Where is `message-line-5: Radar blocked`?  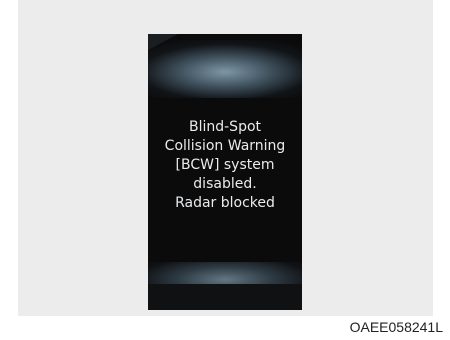
message-line-5: Radar blocked is located at coordinates (225, 203).